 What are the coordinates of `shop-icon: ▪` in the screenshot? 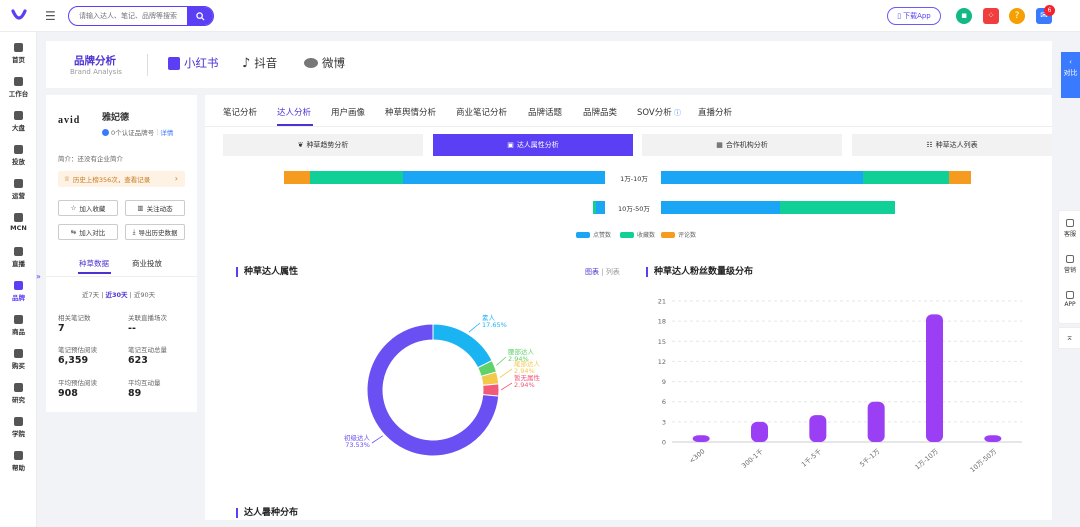 It's located at (964, 16).